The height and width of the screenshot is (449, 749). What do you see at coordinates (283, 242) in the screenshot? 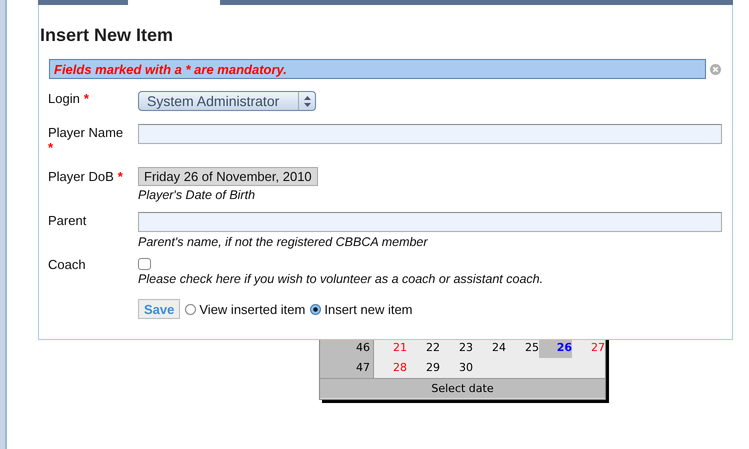
I see `field-hint: Parent's name, if not the registered CBBCA member` at bounding box center [283, 242].